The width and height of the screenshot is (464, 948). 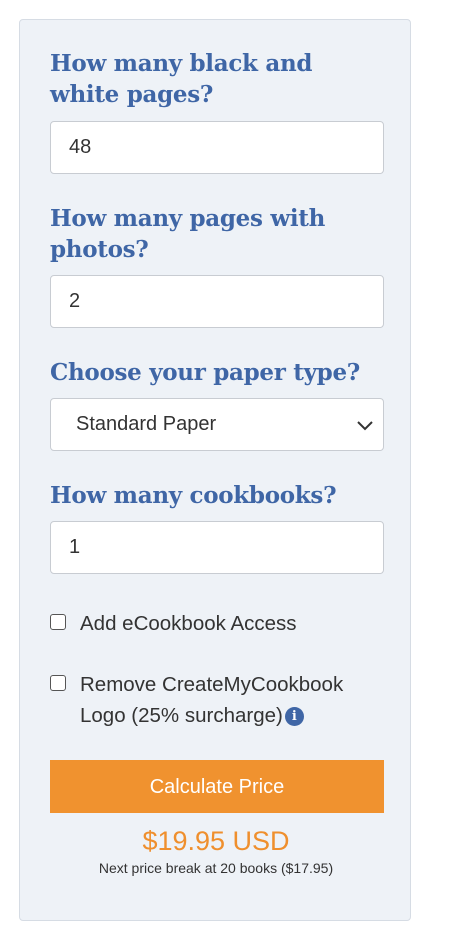 What do you see at coordinates (188, 234) in the screenshot?
I see `photo-pages-question: How many pages with photos?` at bounding box center [188, 234].